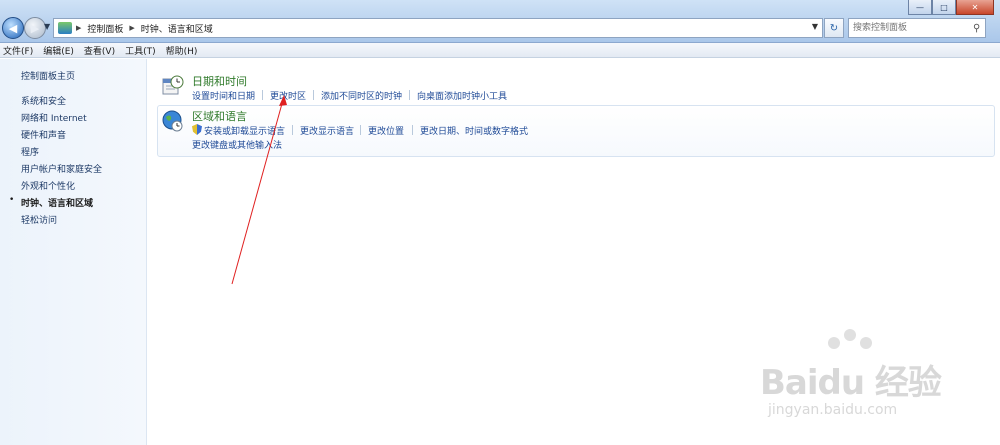 This screenshot has width=1000, height=445. I want to click on chevron-down-icon: ▼, so click(47, 26).